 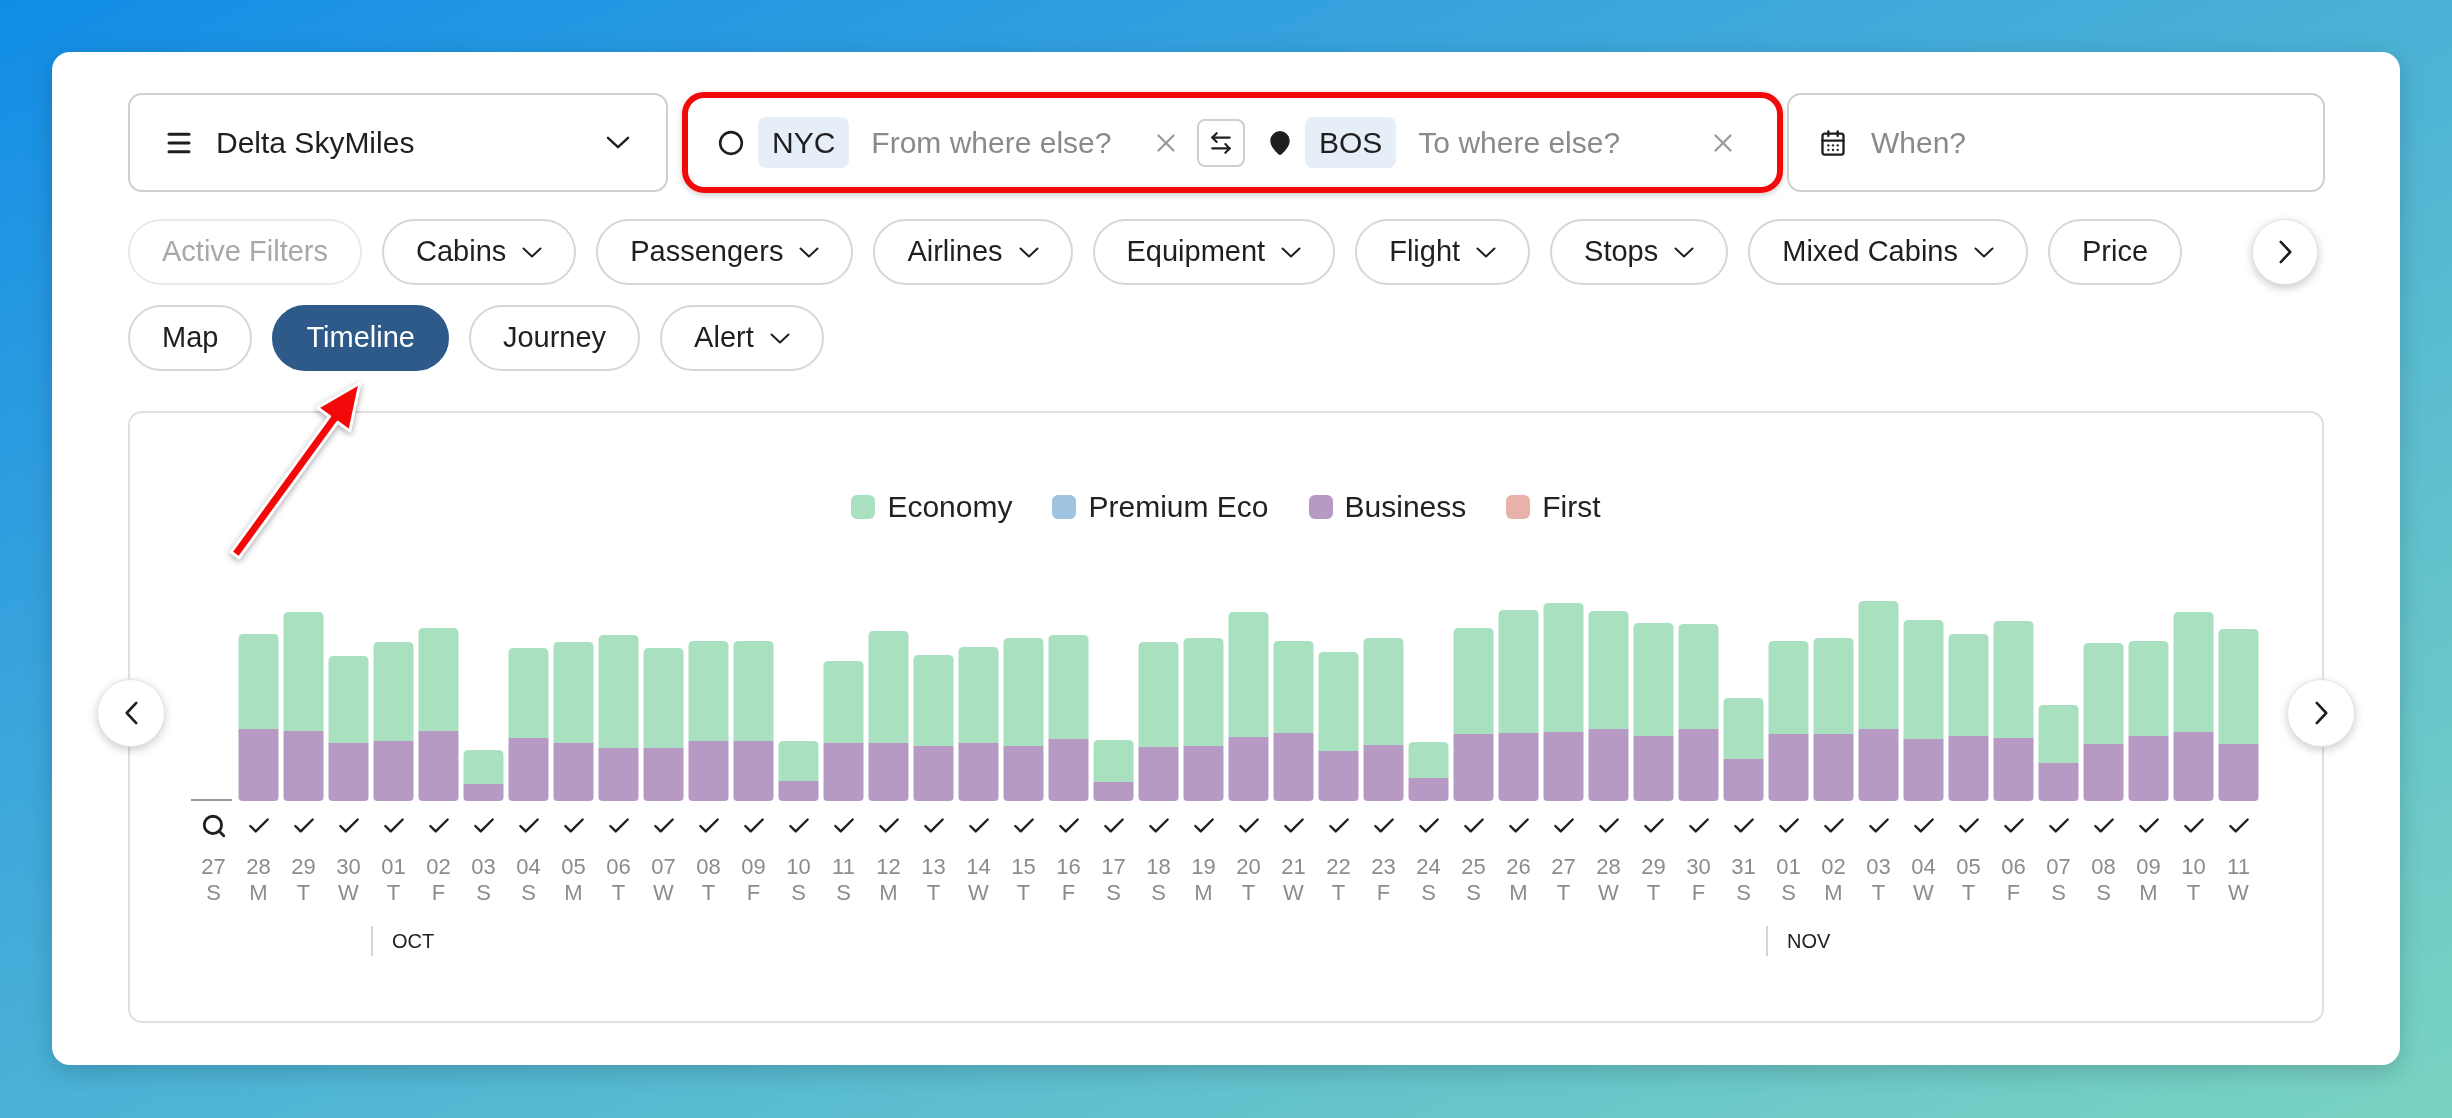 What do you see at coordinates (933, 867) in the screenshot?
I see `day-number: 13` at bounding box center [933, 867].